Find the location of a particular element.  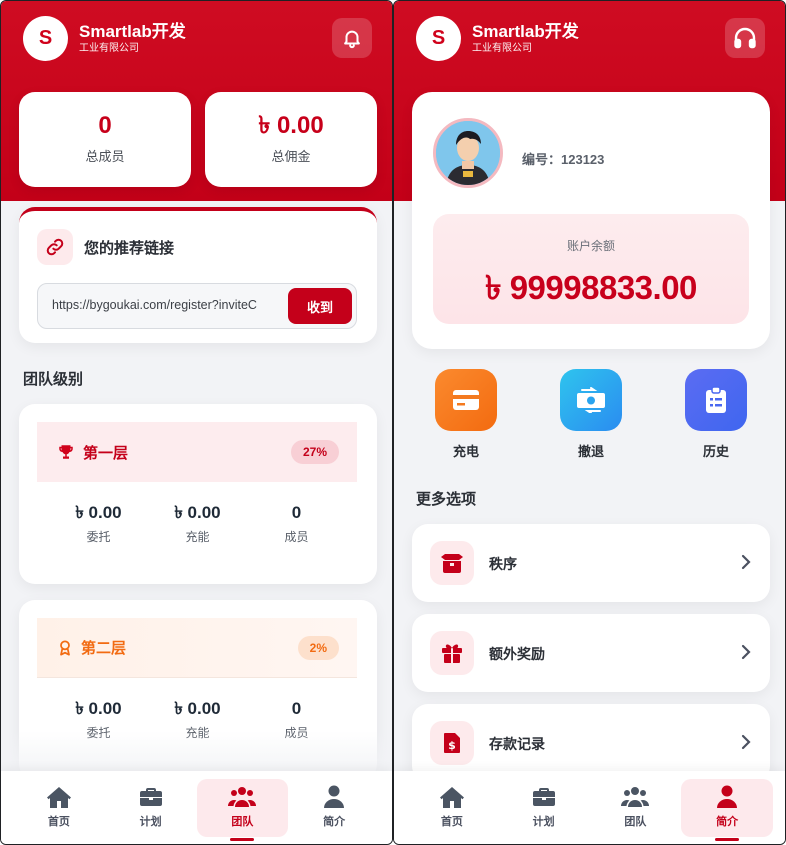

trophy-icon is located at coordinates (66, 452).